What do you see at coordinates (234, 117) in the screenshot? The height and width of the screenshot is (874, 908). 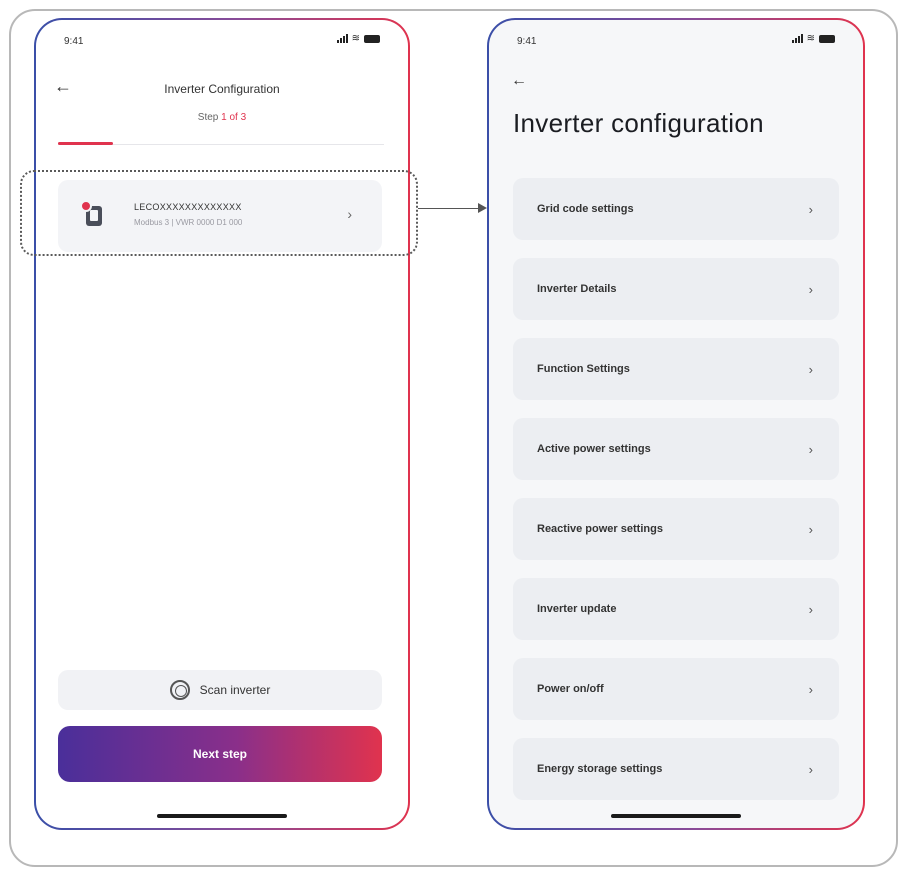 I see `step-value: 1 of 3` at bounding box center [234, 117].